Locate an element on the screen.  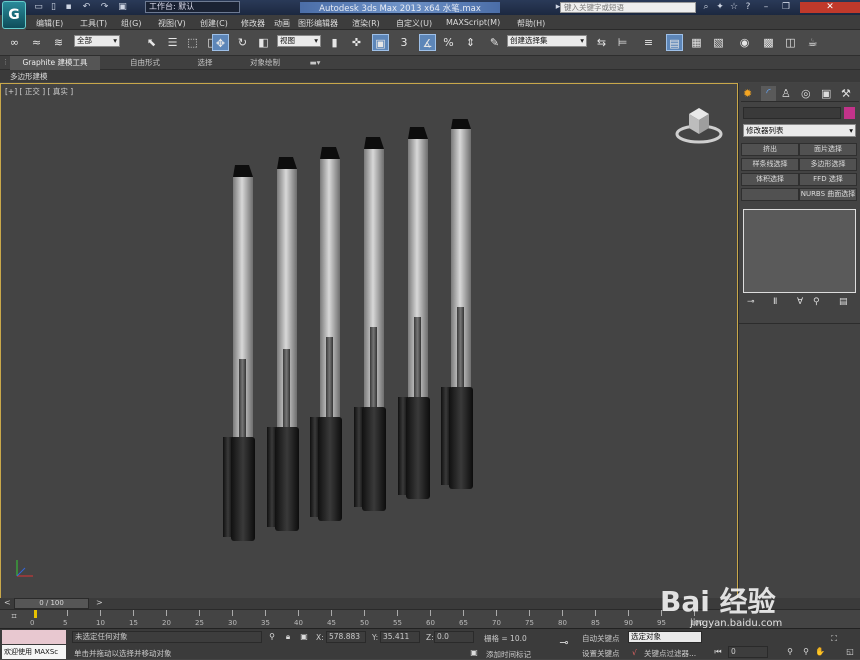
percent-snap-icon: % is located at coordinates (448, 42).